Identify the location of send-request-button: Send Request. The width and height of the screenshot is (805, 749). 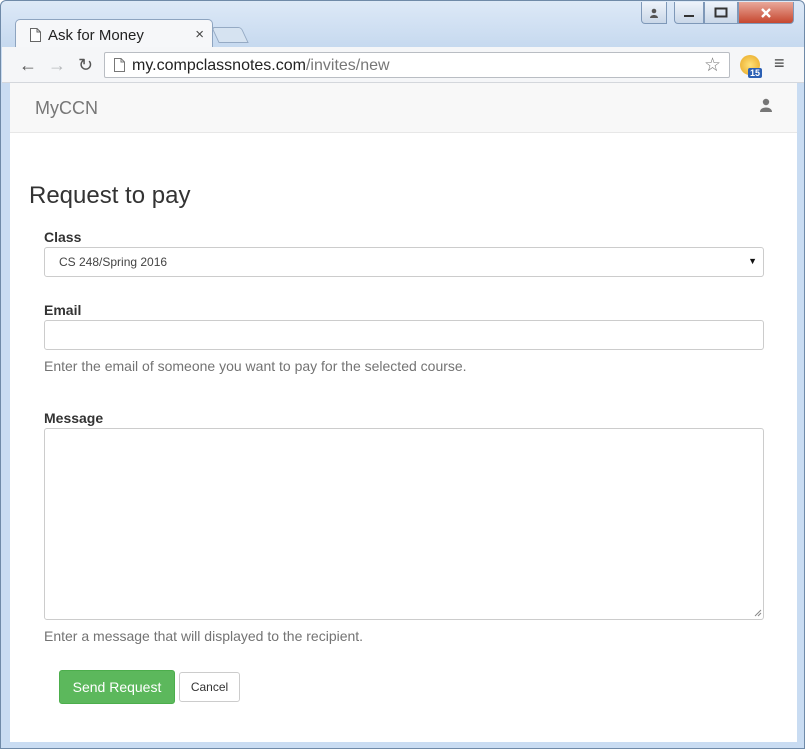
(117, 687).